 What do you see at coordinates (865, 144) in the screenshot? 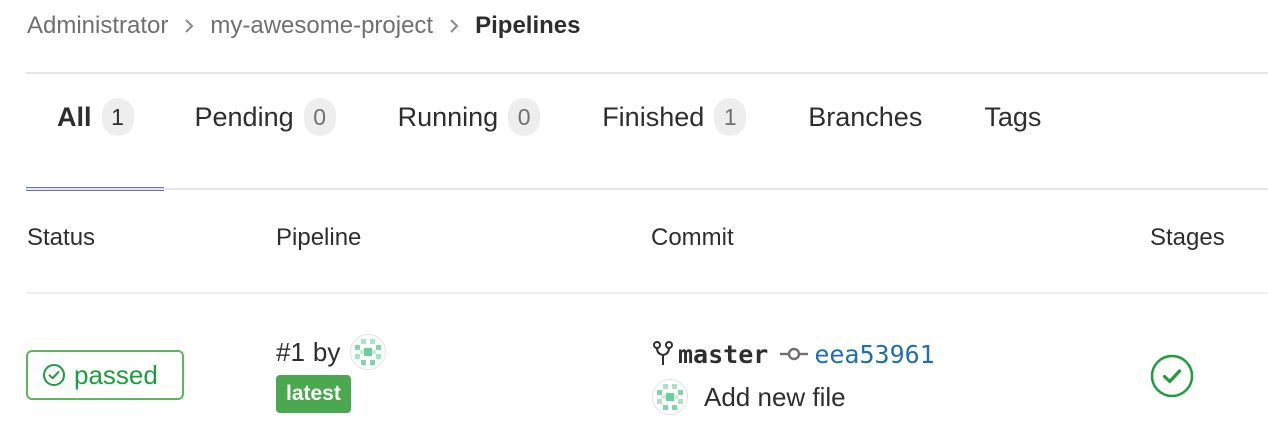
I see `tab-branches: Branches` at bounding box center [865, 144].